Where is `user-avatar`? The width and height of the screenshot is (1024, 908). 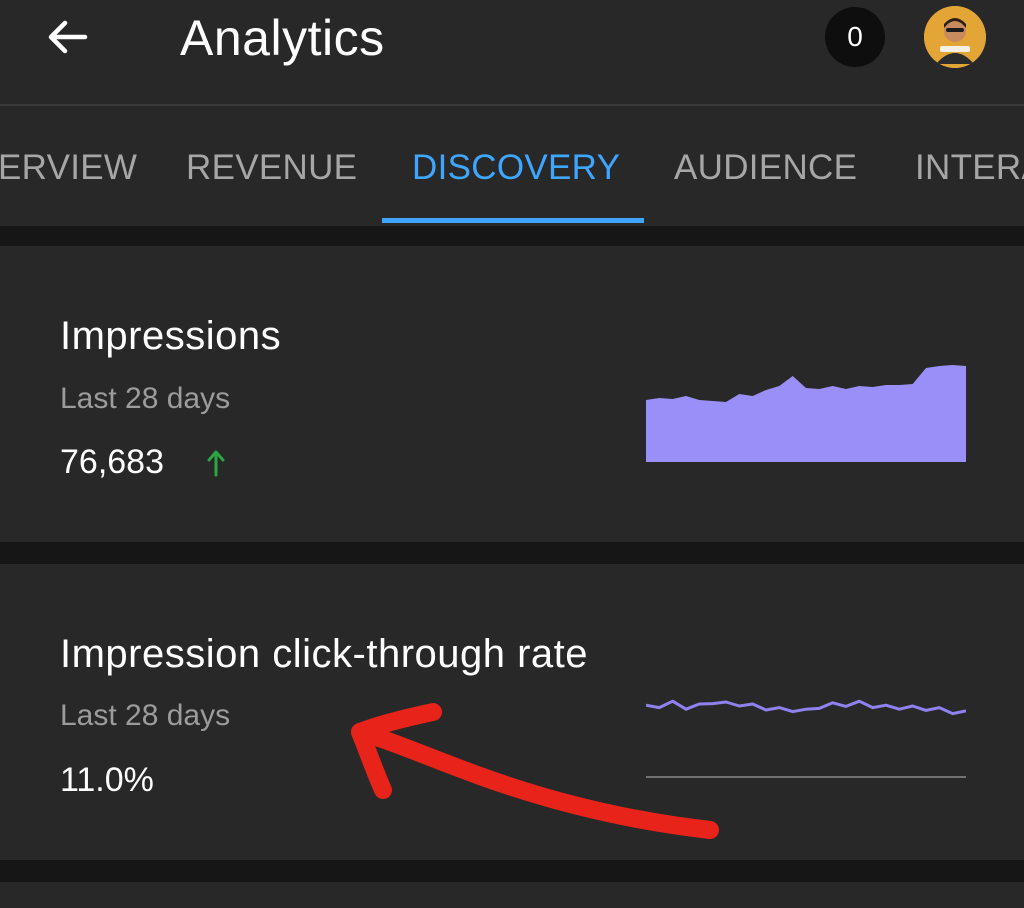 user-avatar is located at coordinates (955, 37).